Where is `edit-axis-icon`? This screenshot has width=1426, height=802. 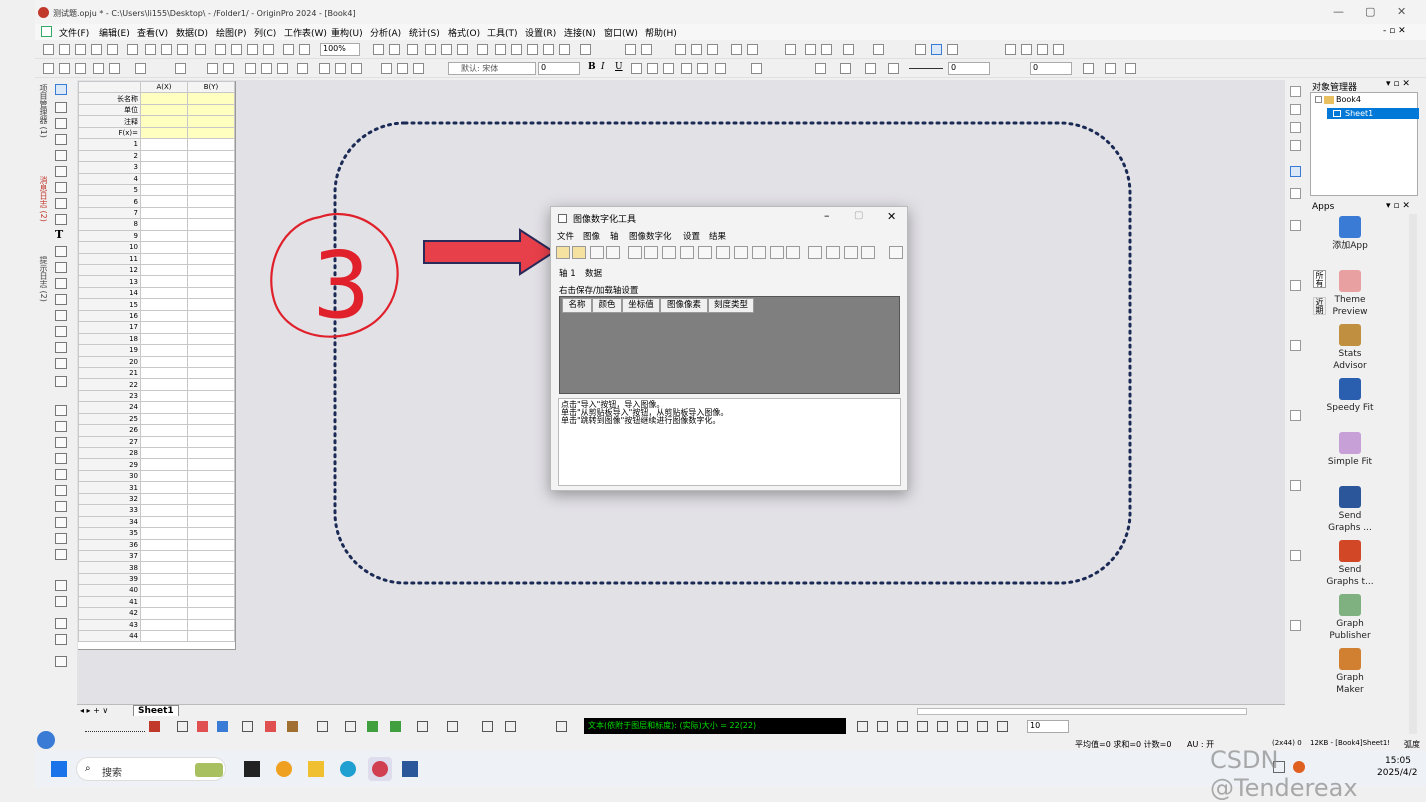
edit-axis-icon is located at coordinates (635, 252).